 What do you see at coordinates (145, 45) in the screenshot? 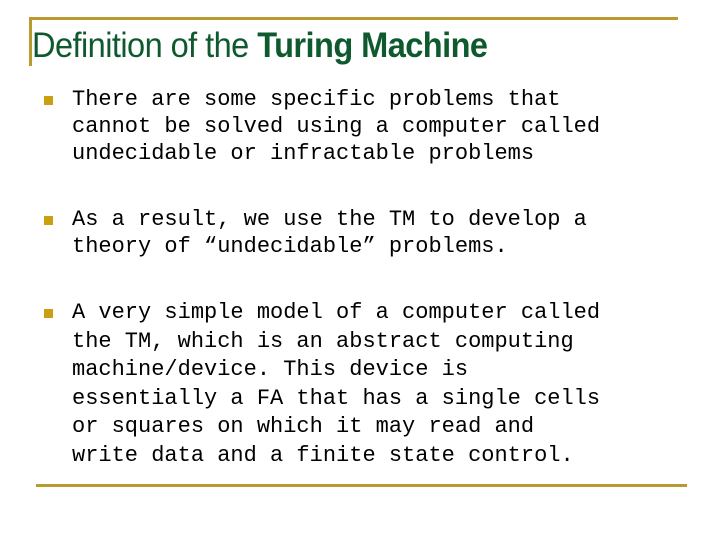
I see `slide-title-regular: Definition of the` at bounding box center [145, 45].